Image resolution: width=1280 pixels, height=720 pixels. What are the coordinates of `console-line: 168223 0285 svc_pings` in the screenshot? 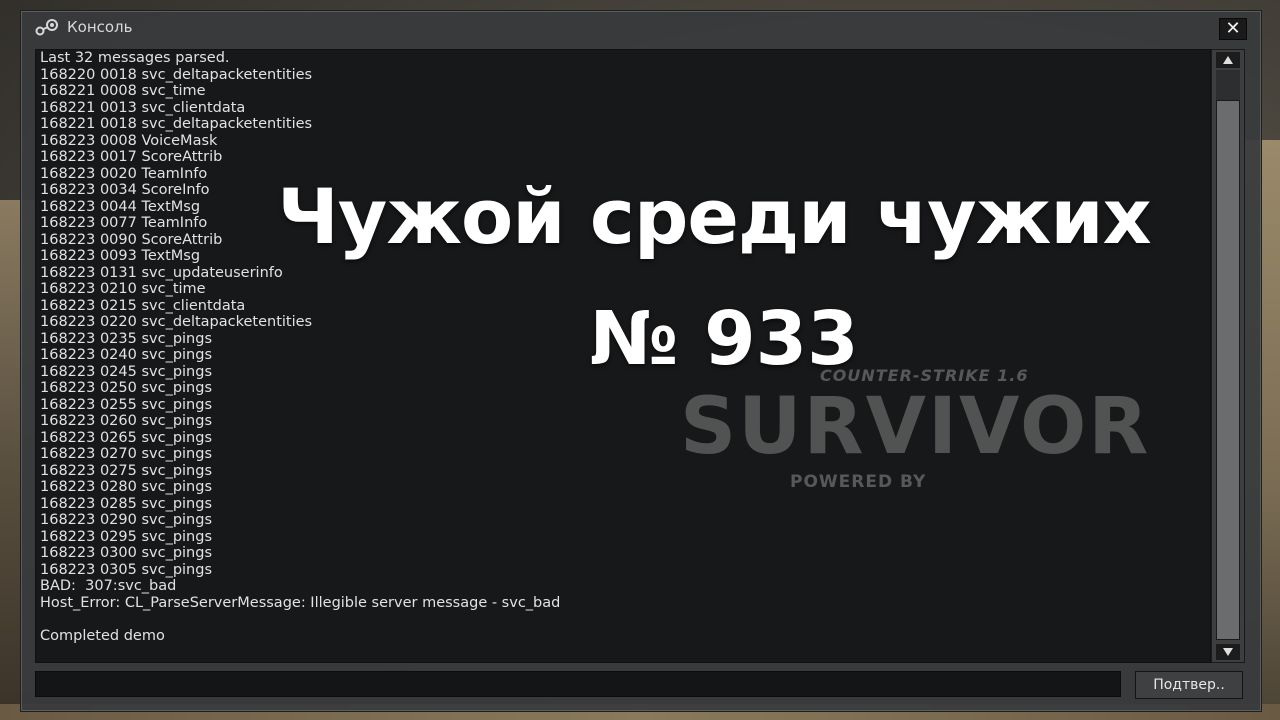 It's located at (126, 503).